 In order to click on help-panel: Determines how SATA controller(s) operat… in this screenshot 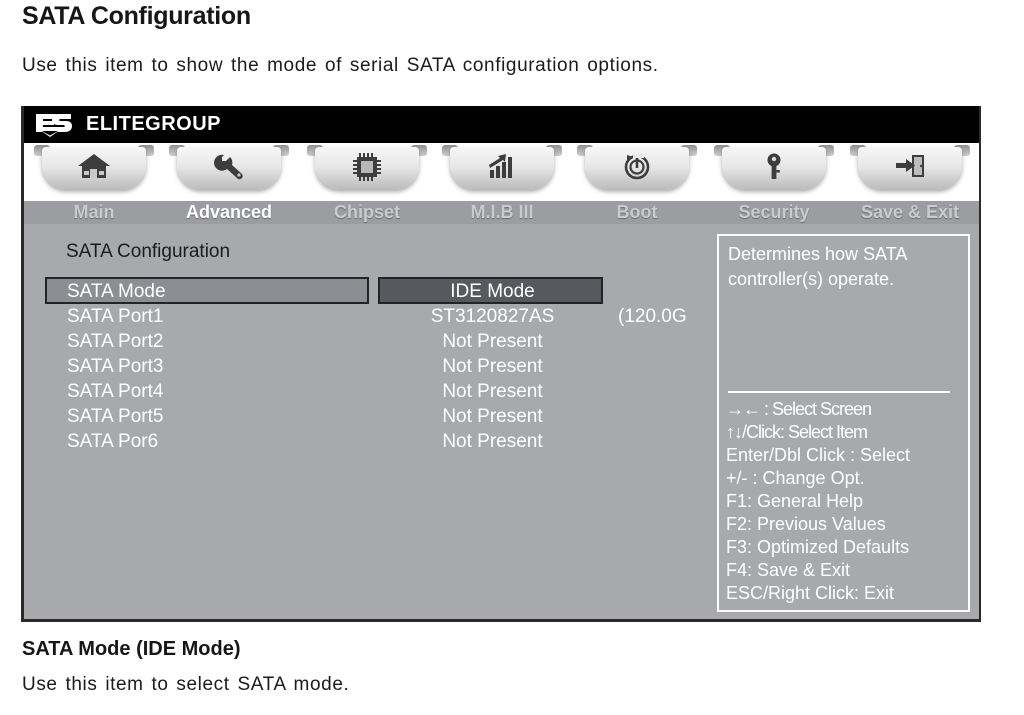, I will do `click(843, 423)`.